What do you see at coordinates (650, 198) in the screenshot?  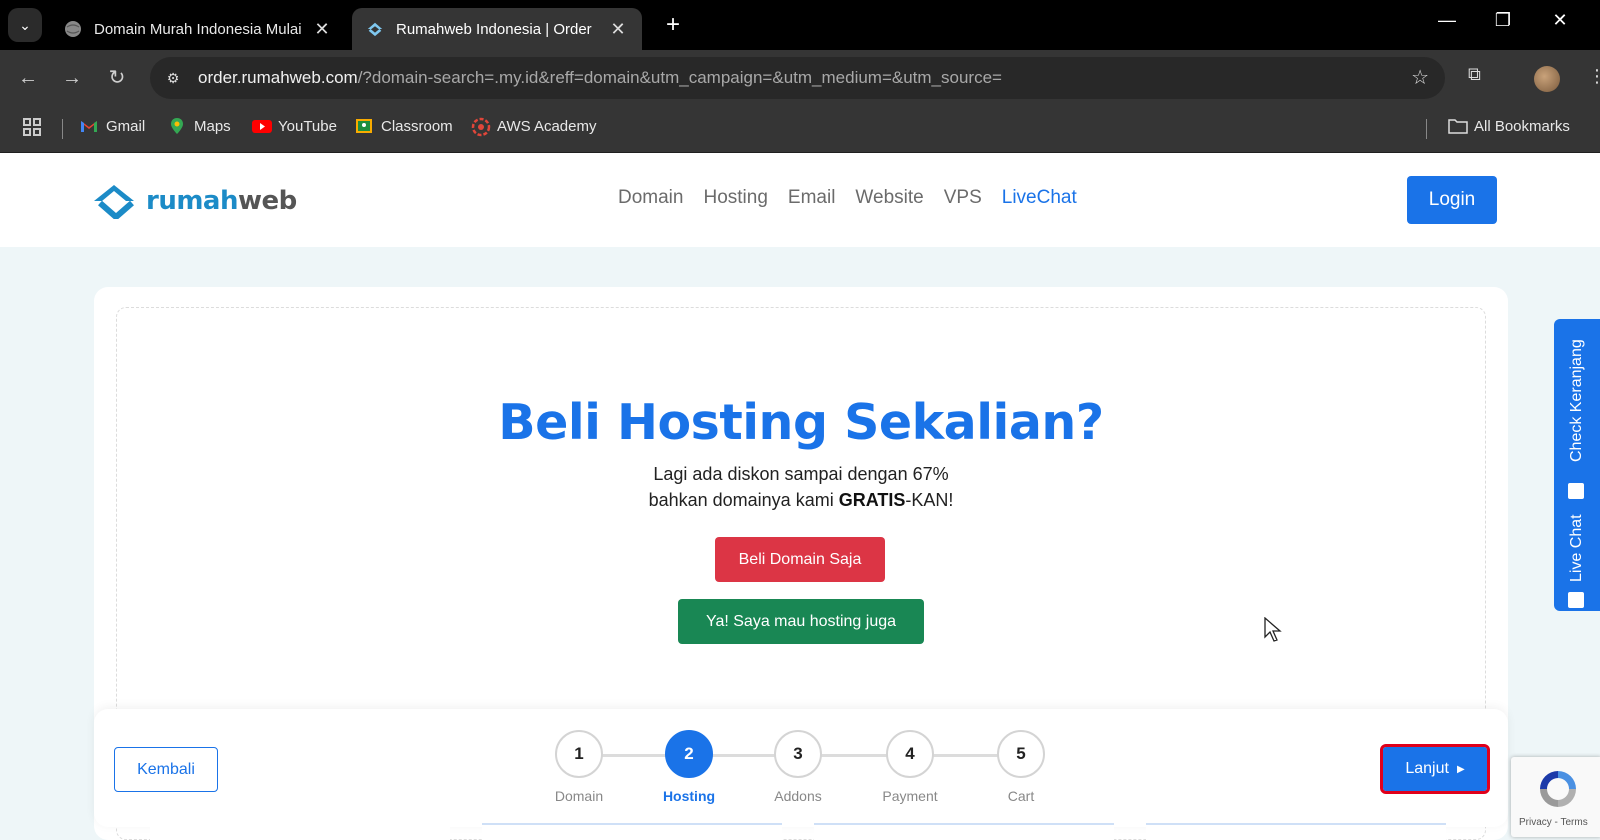 I see `nav-domain: Domain` at bounding box center [650, 198].